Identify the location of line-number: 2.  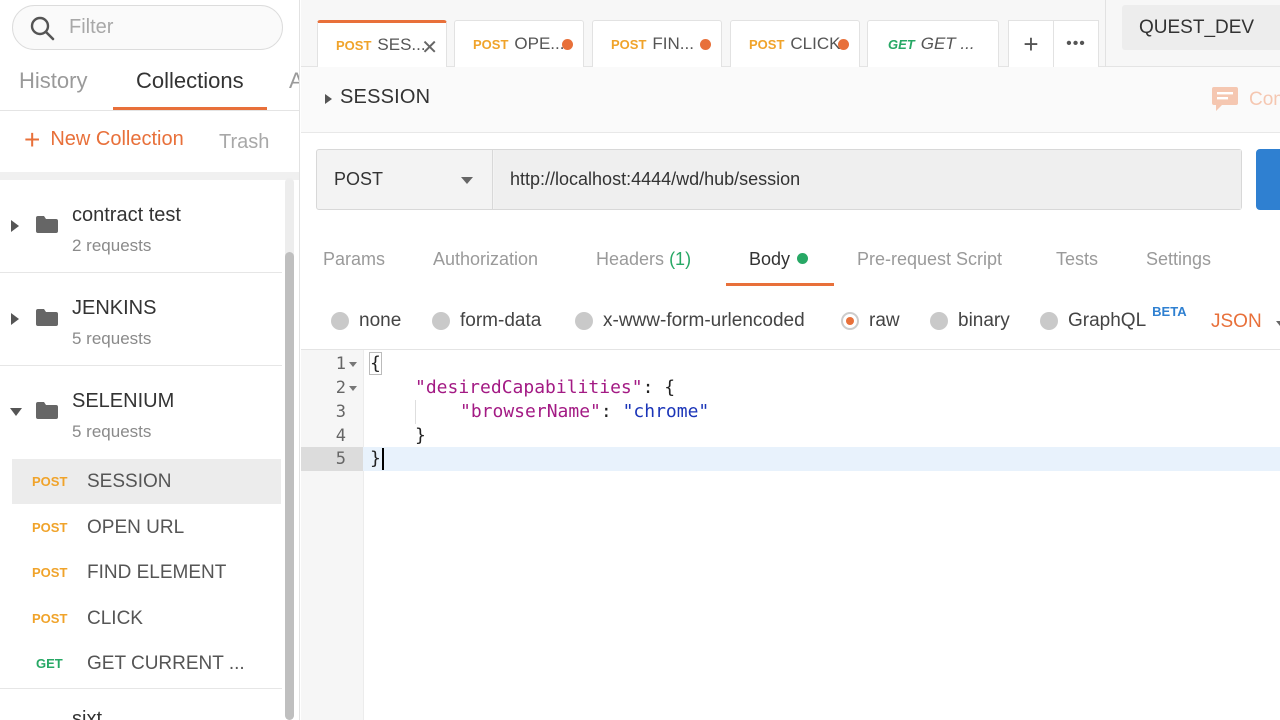
(340, 388).